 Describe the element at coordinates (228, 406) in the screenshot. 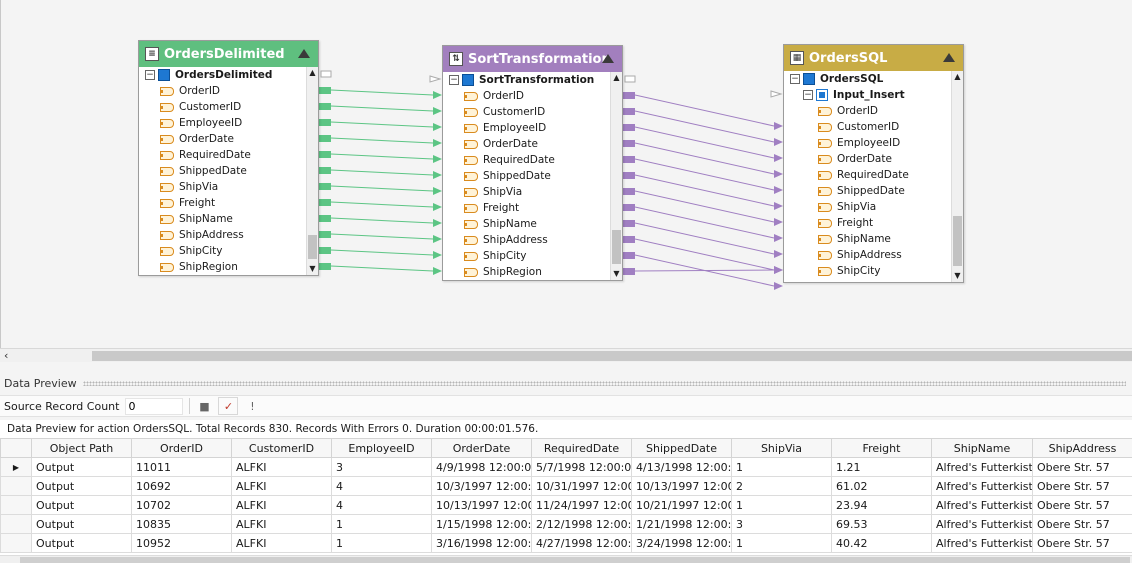

I see `run-preview-icon: ✓` at that location.